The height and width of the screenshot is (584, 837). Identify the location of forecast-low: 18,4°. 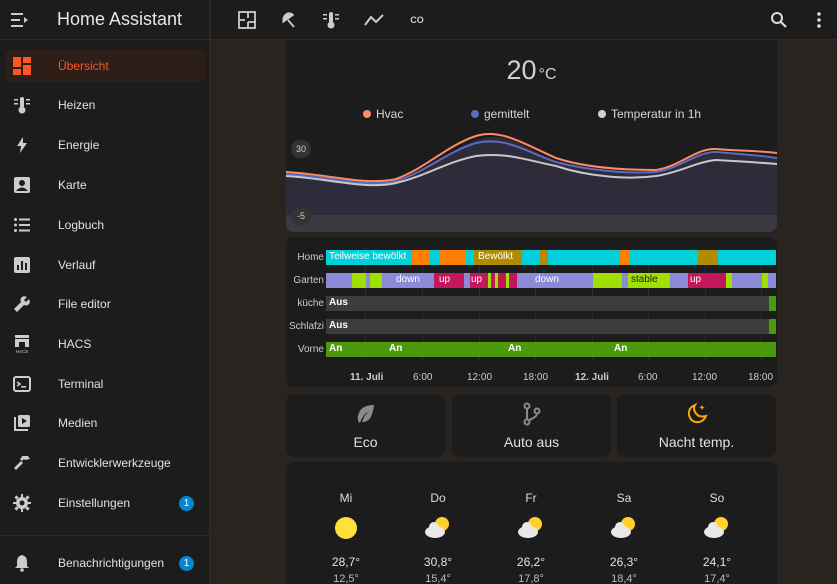
(624, 578).